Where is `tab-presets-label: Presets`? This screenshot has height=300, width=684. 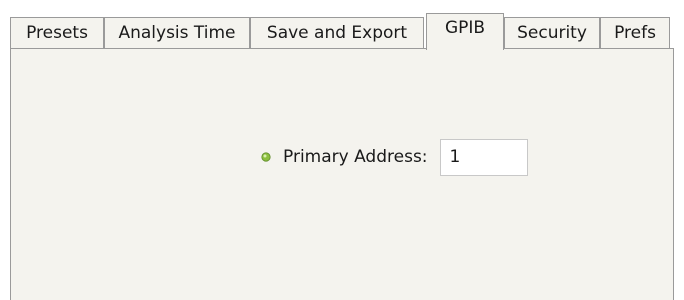 tab-presets-label: Presets is located at coordinates (57, 32).